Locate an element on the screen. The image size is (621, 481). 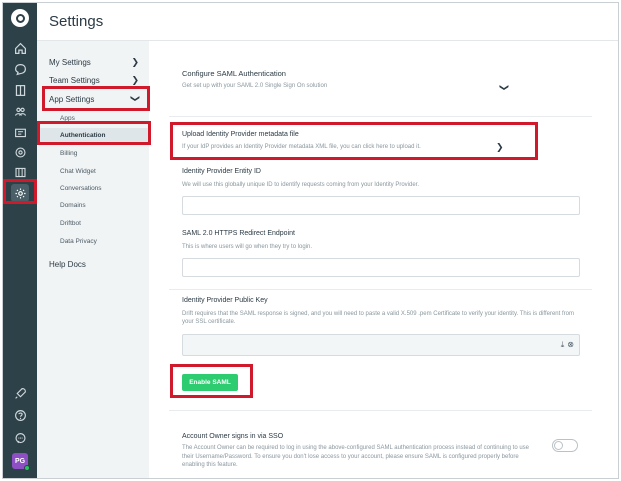
download-icon: ⤓ is located at coordinates (563, 345).